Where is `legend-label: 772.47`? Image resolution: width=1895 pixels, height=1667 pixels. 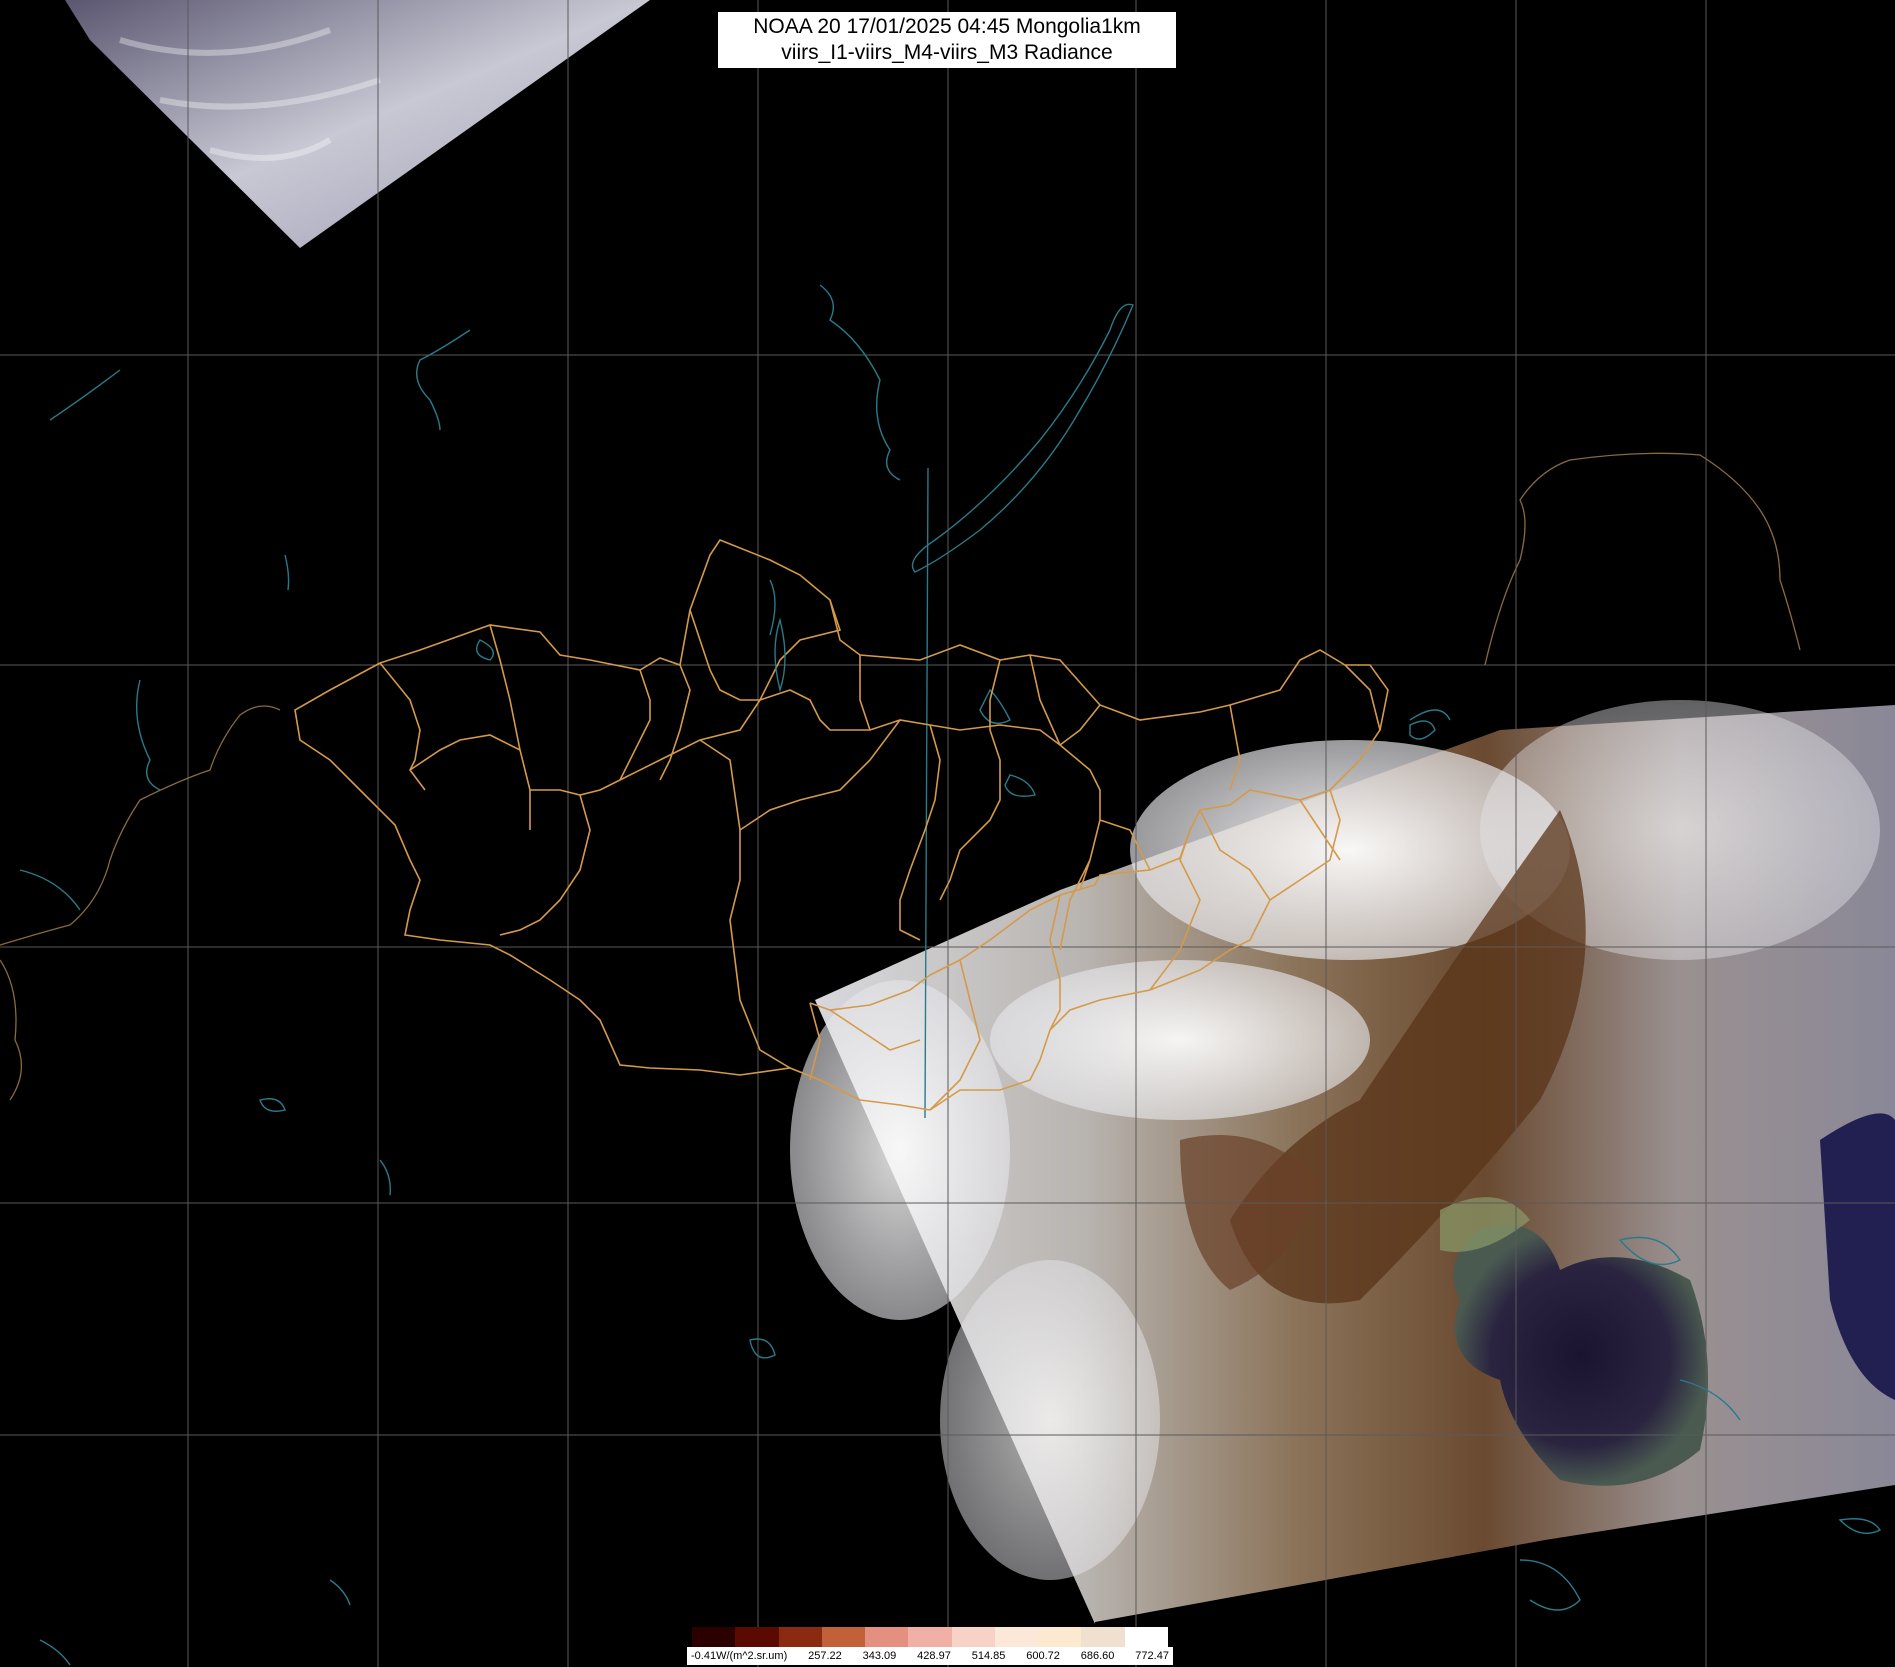 legend-label: 772.47 is located at coordinates (1152, 1656).